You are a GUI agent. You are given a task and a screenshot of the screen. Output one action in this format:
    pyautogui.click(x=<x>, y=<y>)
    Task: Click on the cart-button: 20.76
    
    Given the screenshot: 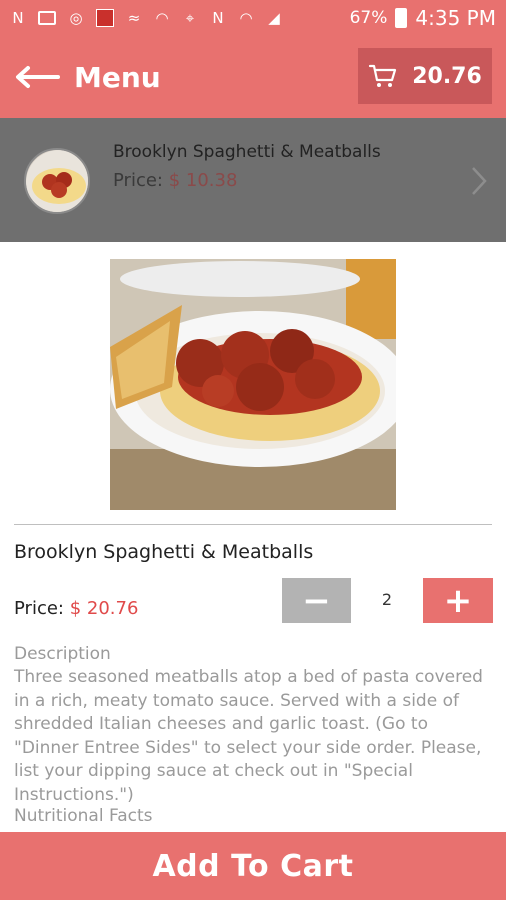 What is the action you would take?
    pyautogui.click(x=425, y=76)
    